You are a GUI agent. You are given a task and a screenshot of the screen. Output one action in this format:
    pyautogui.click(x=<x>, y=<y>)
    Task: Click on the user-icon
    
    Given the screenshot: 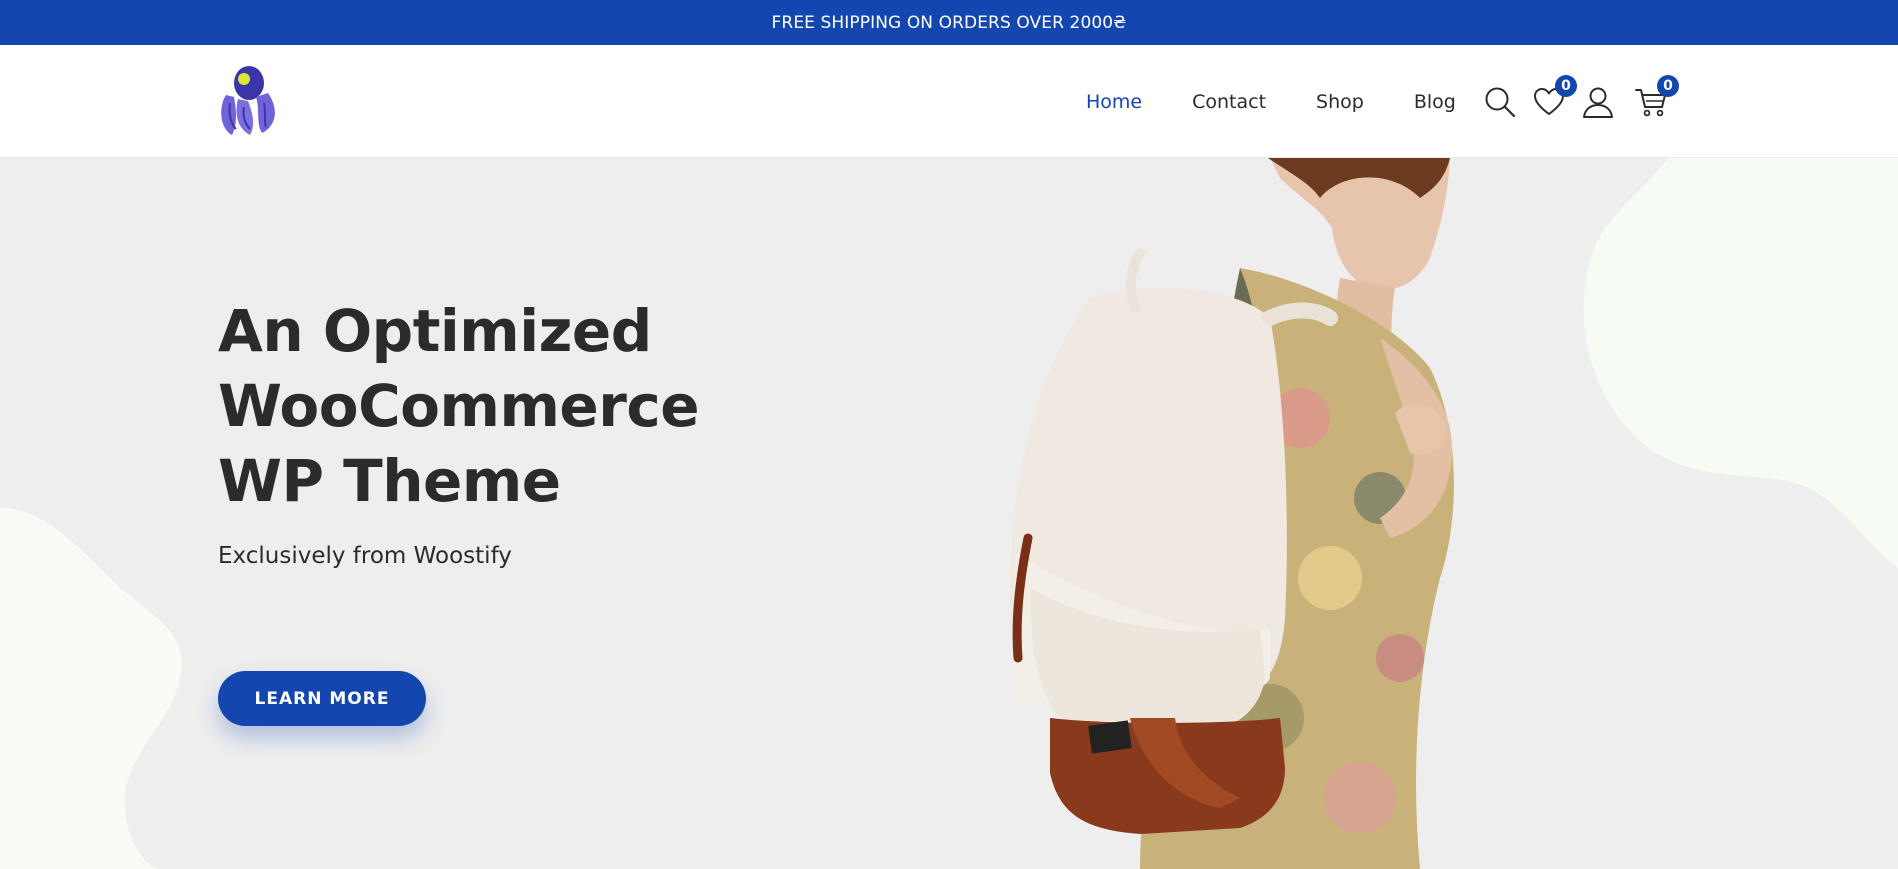 What is the action you would take?
    pyautogui.click(x=1598, y=102)
    